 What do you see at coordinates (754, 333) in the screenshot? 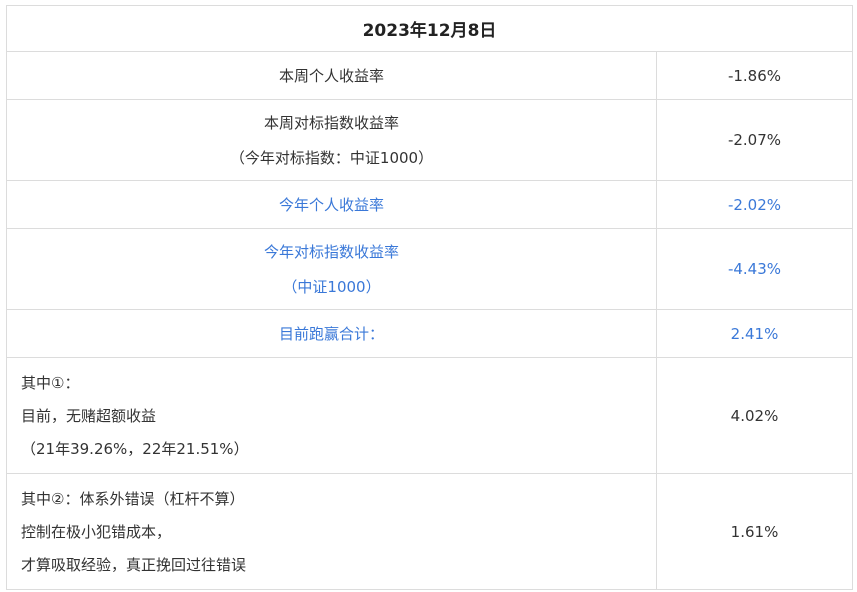
I see `row-value: 2.41%` at bounding box center [754, 333].